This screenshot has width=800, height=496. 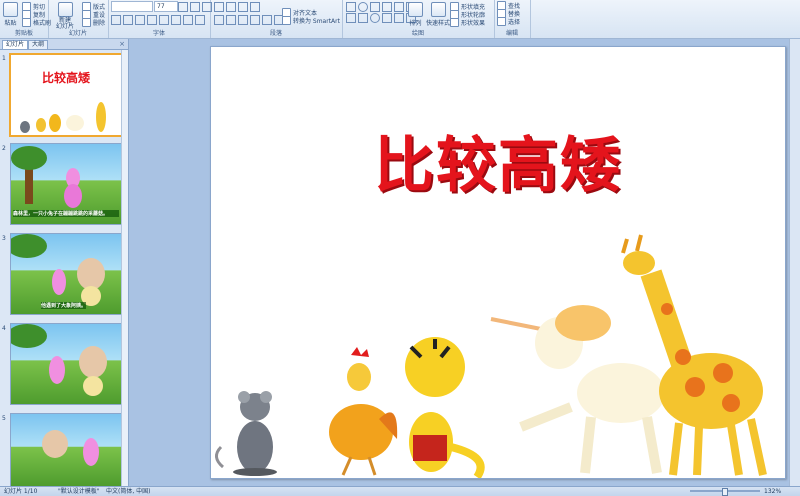 I want to click on font-group: 77 字体, so click(x=160, y=19).